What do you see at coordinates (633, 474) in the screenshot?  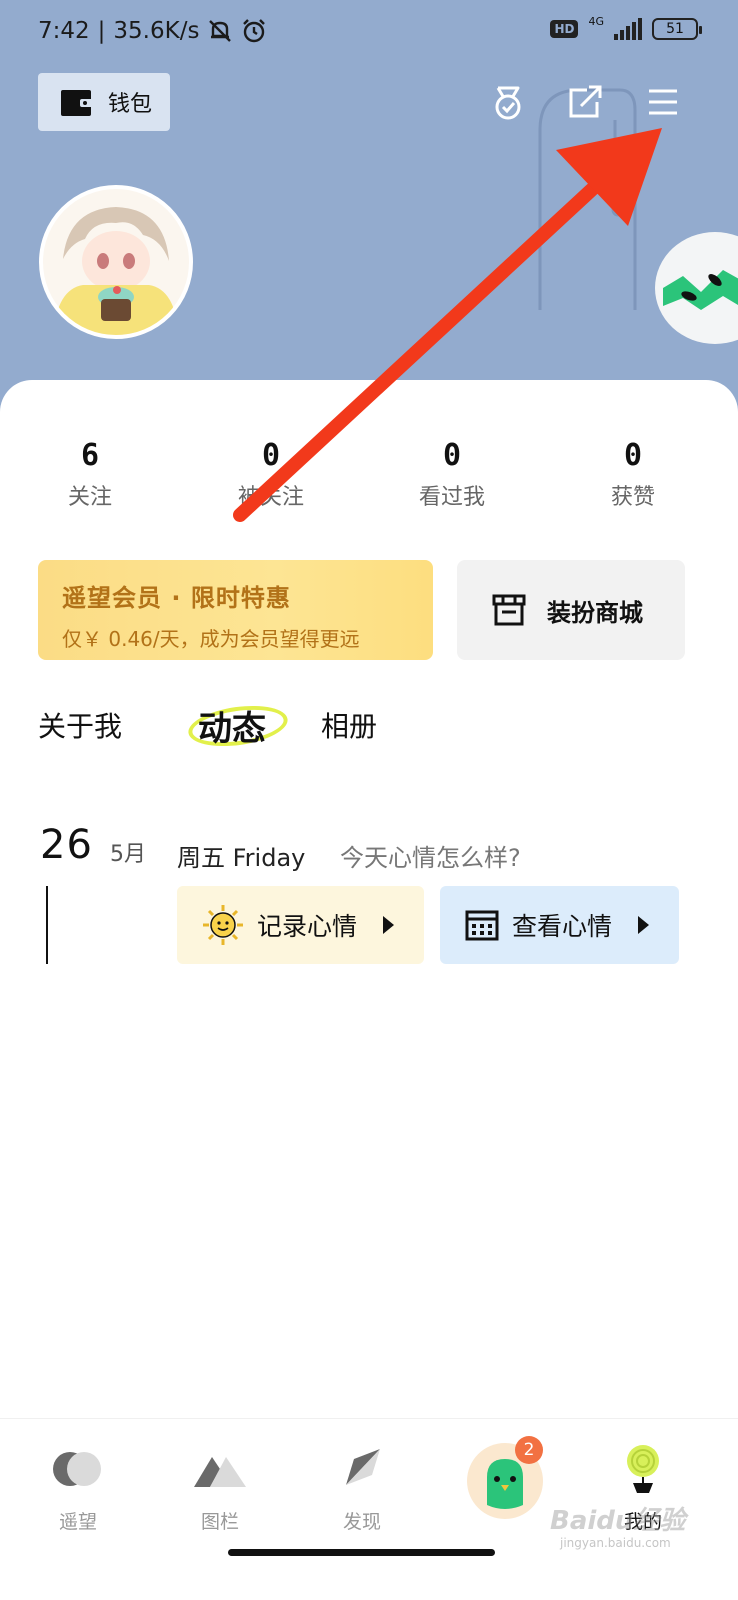 I see `stat-likes: 0 获赞` at bounding box center [633, 474].